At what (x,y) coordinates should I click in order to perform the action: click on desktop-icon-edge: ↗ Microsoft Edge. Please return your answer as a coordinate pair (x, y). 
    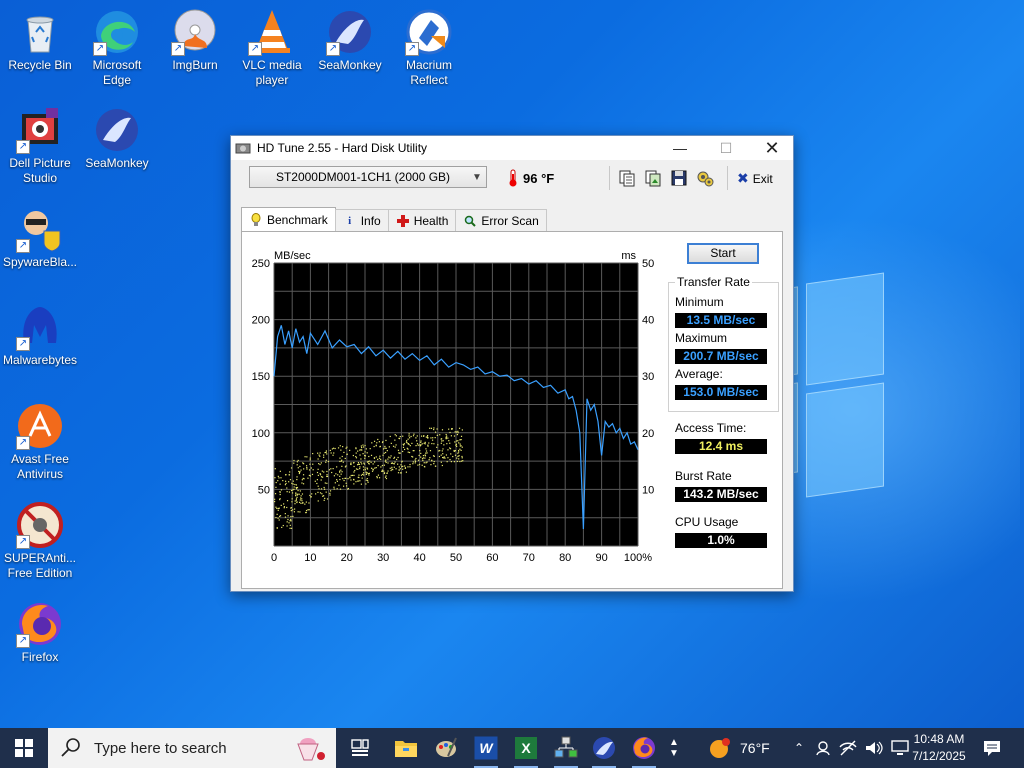
    Looking at the image, I should click on (117, 48).